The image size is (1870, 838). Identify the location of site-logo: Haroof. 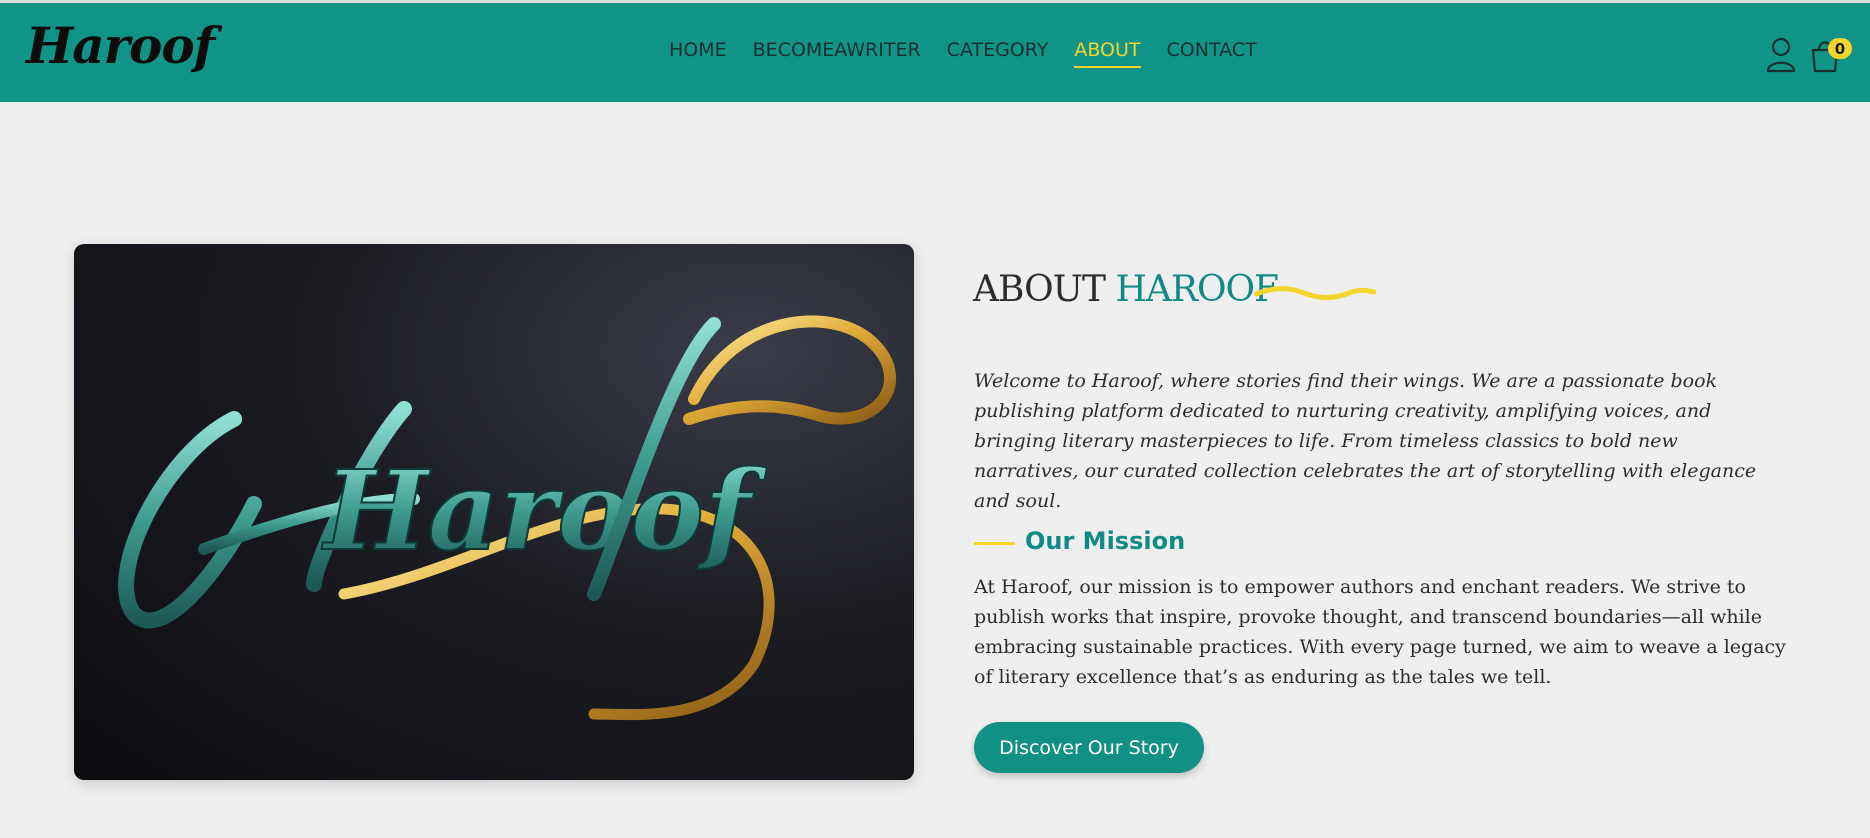
(120, 46).